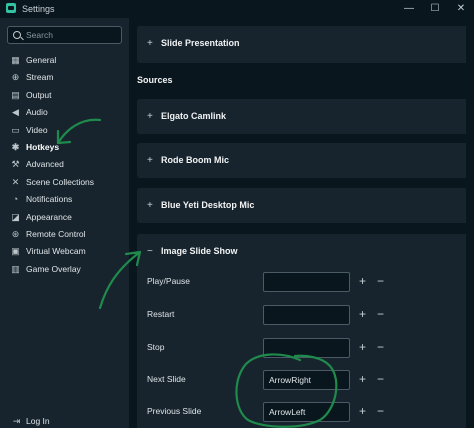  Describe the element at coordinates (161, 314) in the screenshot. I see `hotkey-label: Restart` at that location.